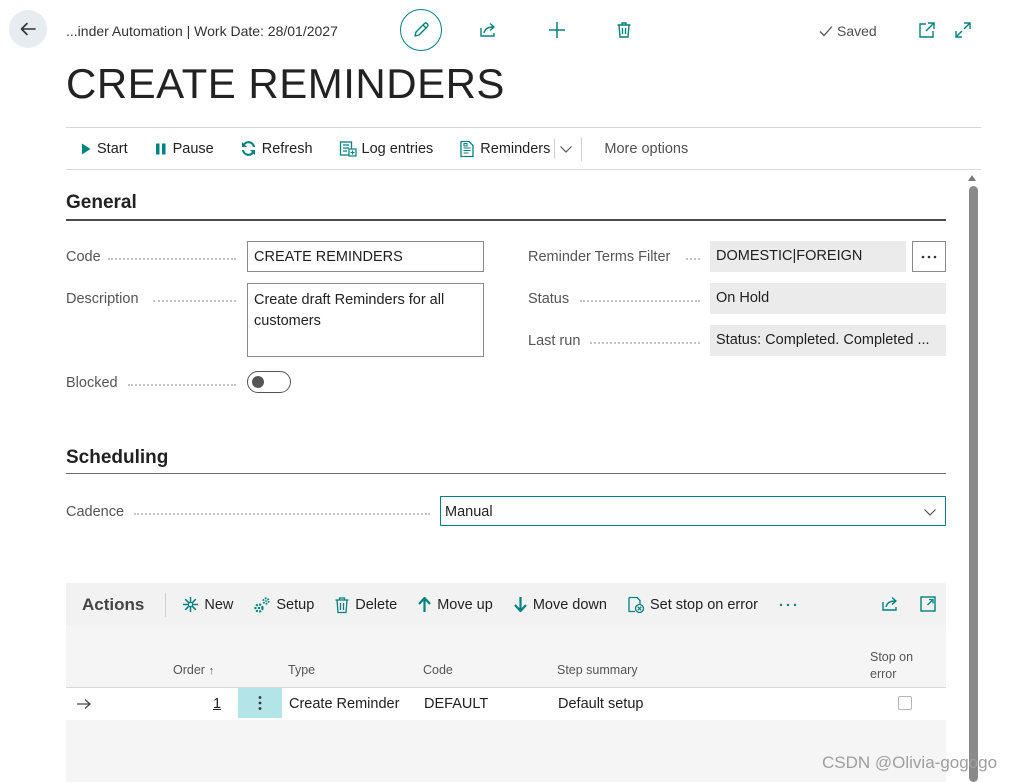  I want to click on set-stop-on-error-button: Set stop on error, so click(692, 605).